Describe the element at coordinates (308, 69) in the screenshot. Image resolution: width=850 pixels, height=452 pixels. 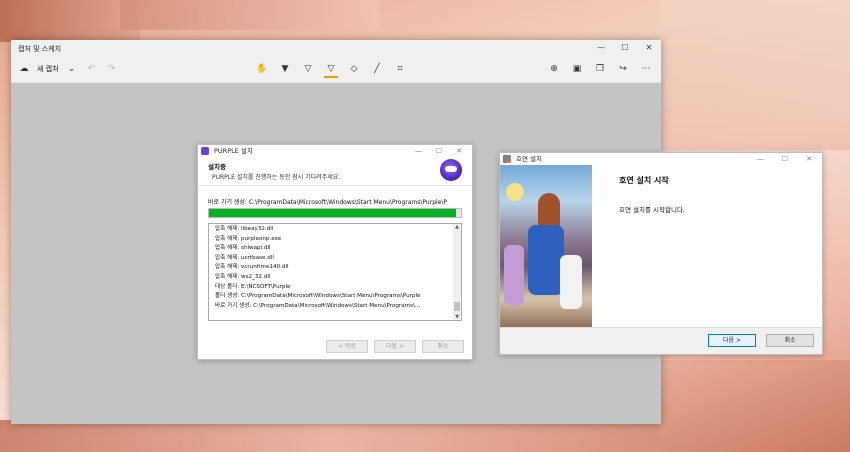
I see `pencil-icon: ▽` at that location.